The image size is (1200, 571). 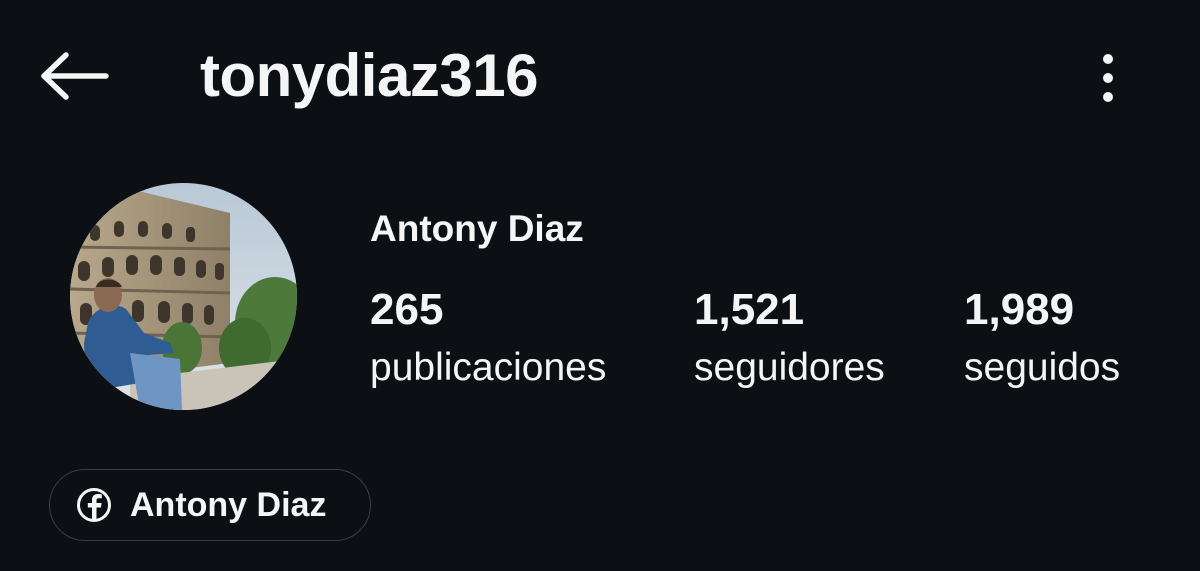 I want to click on more-options-button, so click(x=1108, y=78).